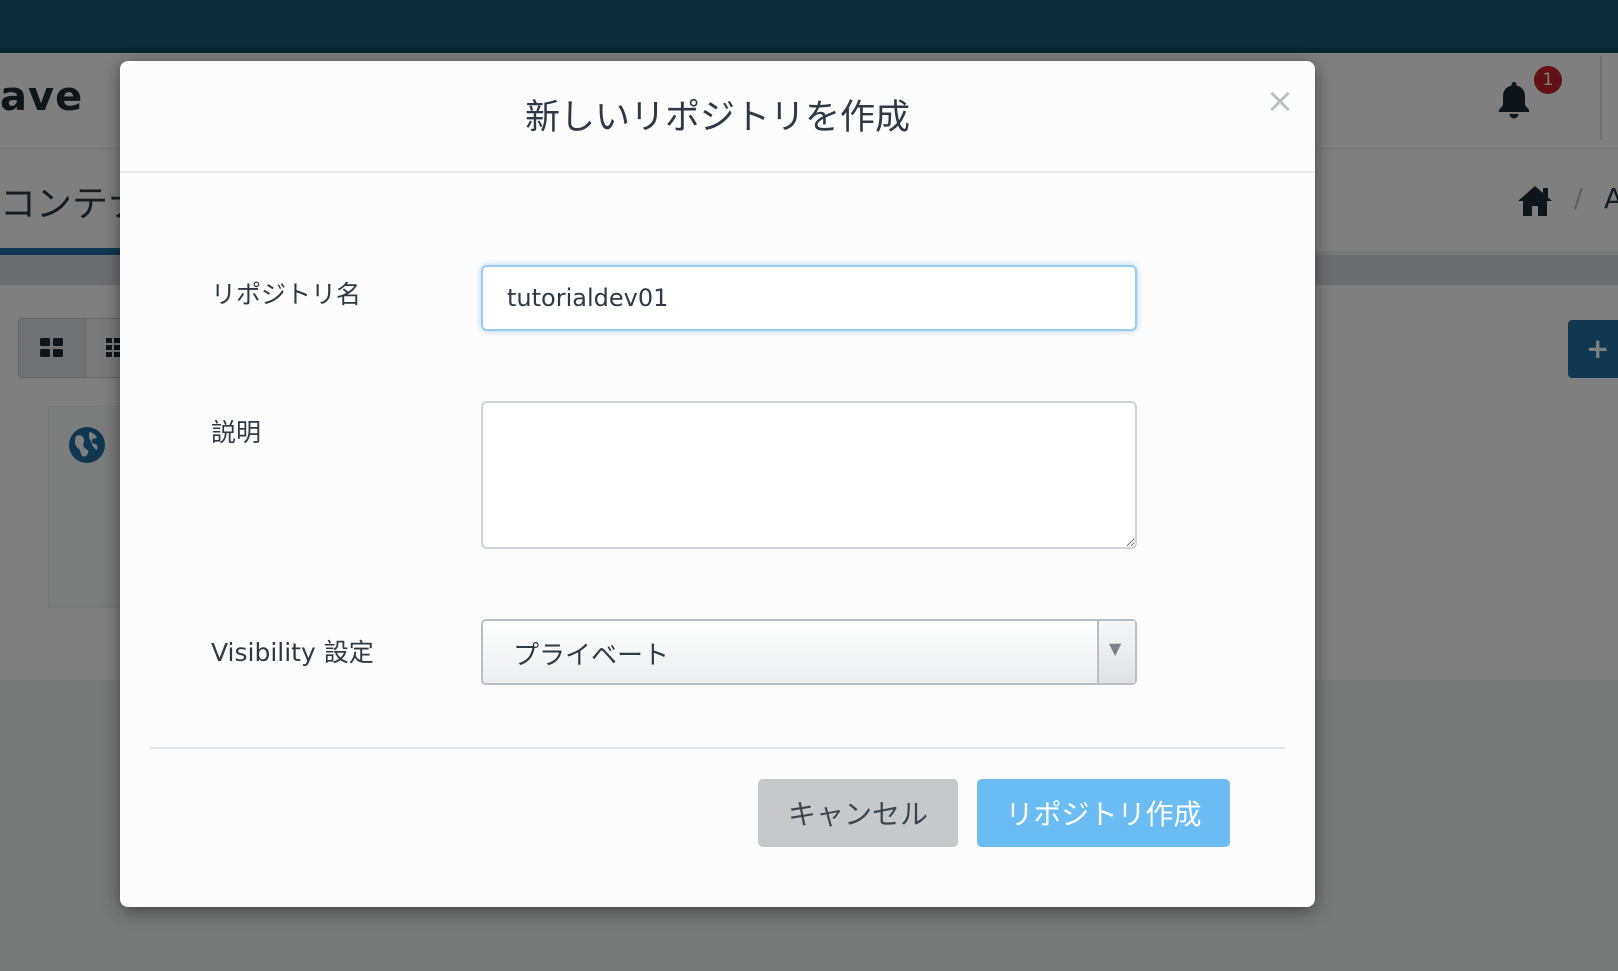 Image resolution: width=1618 pixels, height=971 pixels. Describe the element at coordinates (236, 432) in the screenshot. I see `description-label: 説明` at that location.